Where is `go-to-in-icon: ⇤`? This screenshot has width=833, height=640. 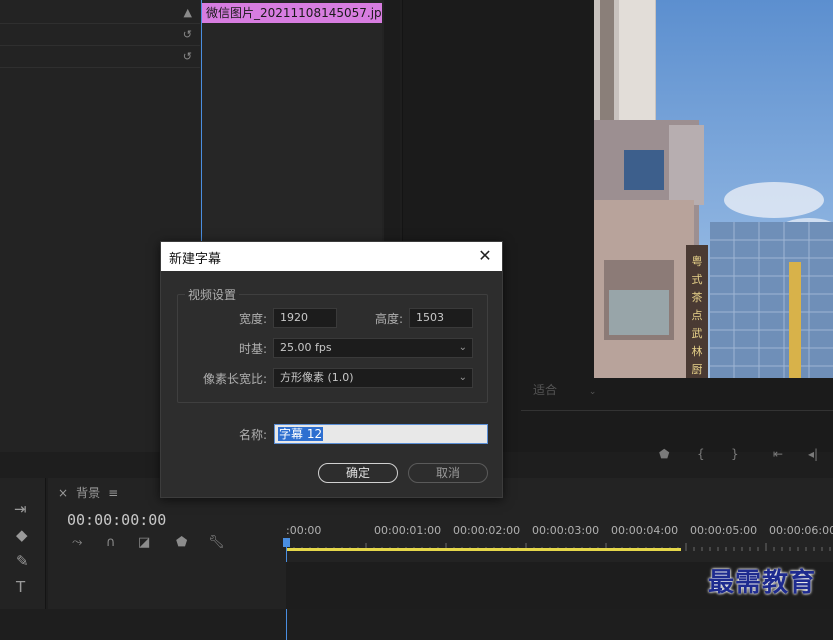 go-to-in-icon: ⇤ is located at coordinates (778, 454).